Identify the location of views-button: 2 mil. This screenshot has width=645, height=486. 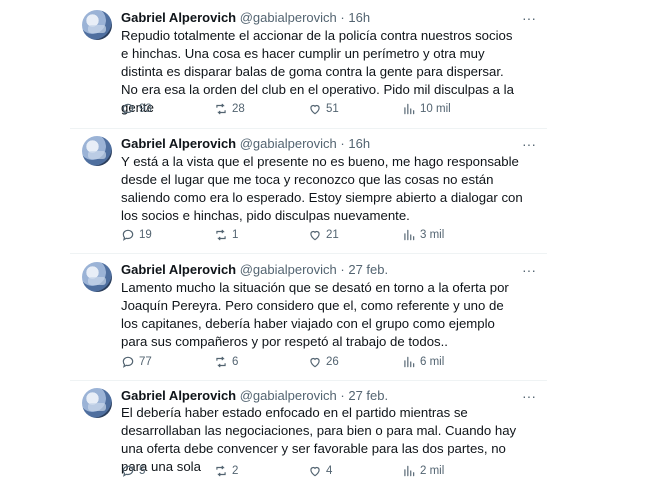
(423, 471).